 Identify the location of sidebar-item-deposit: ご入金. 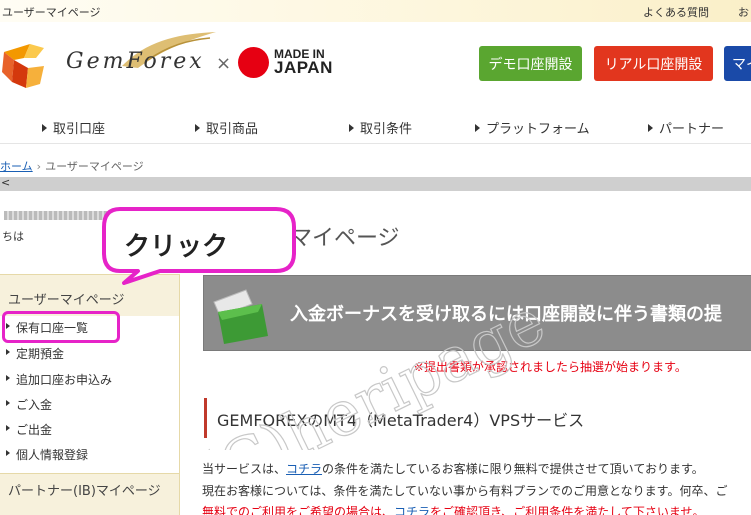
(89, 408).